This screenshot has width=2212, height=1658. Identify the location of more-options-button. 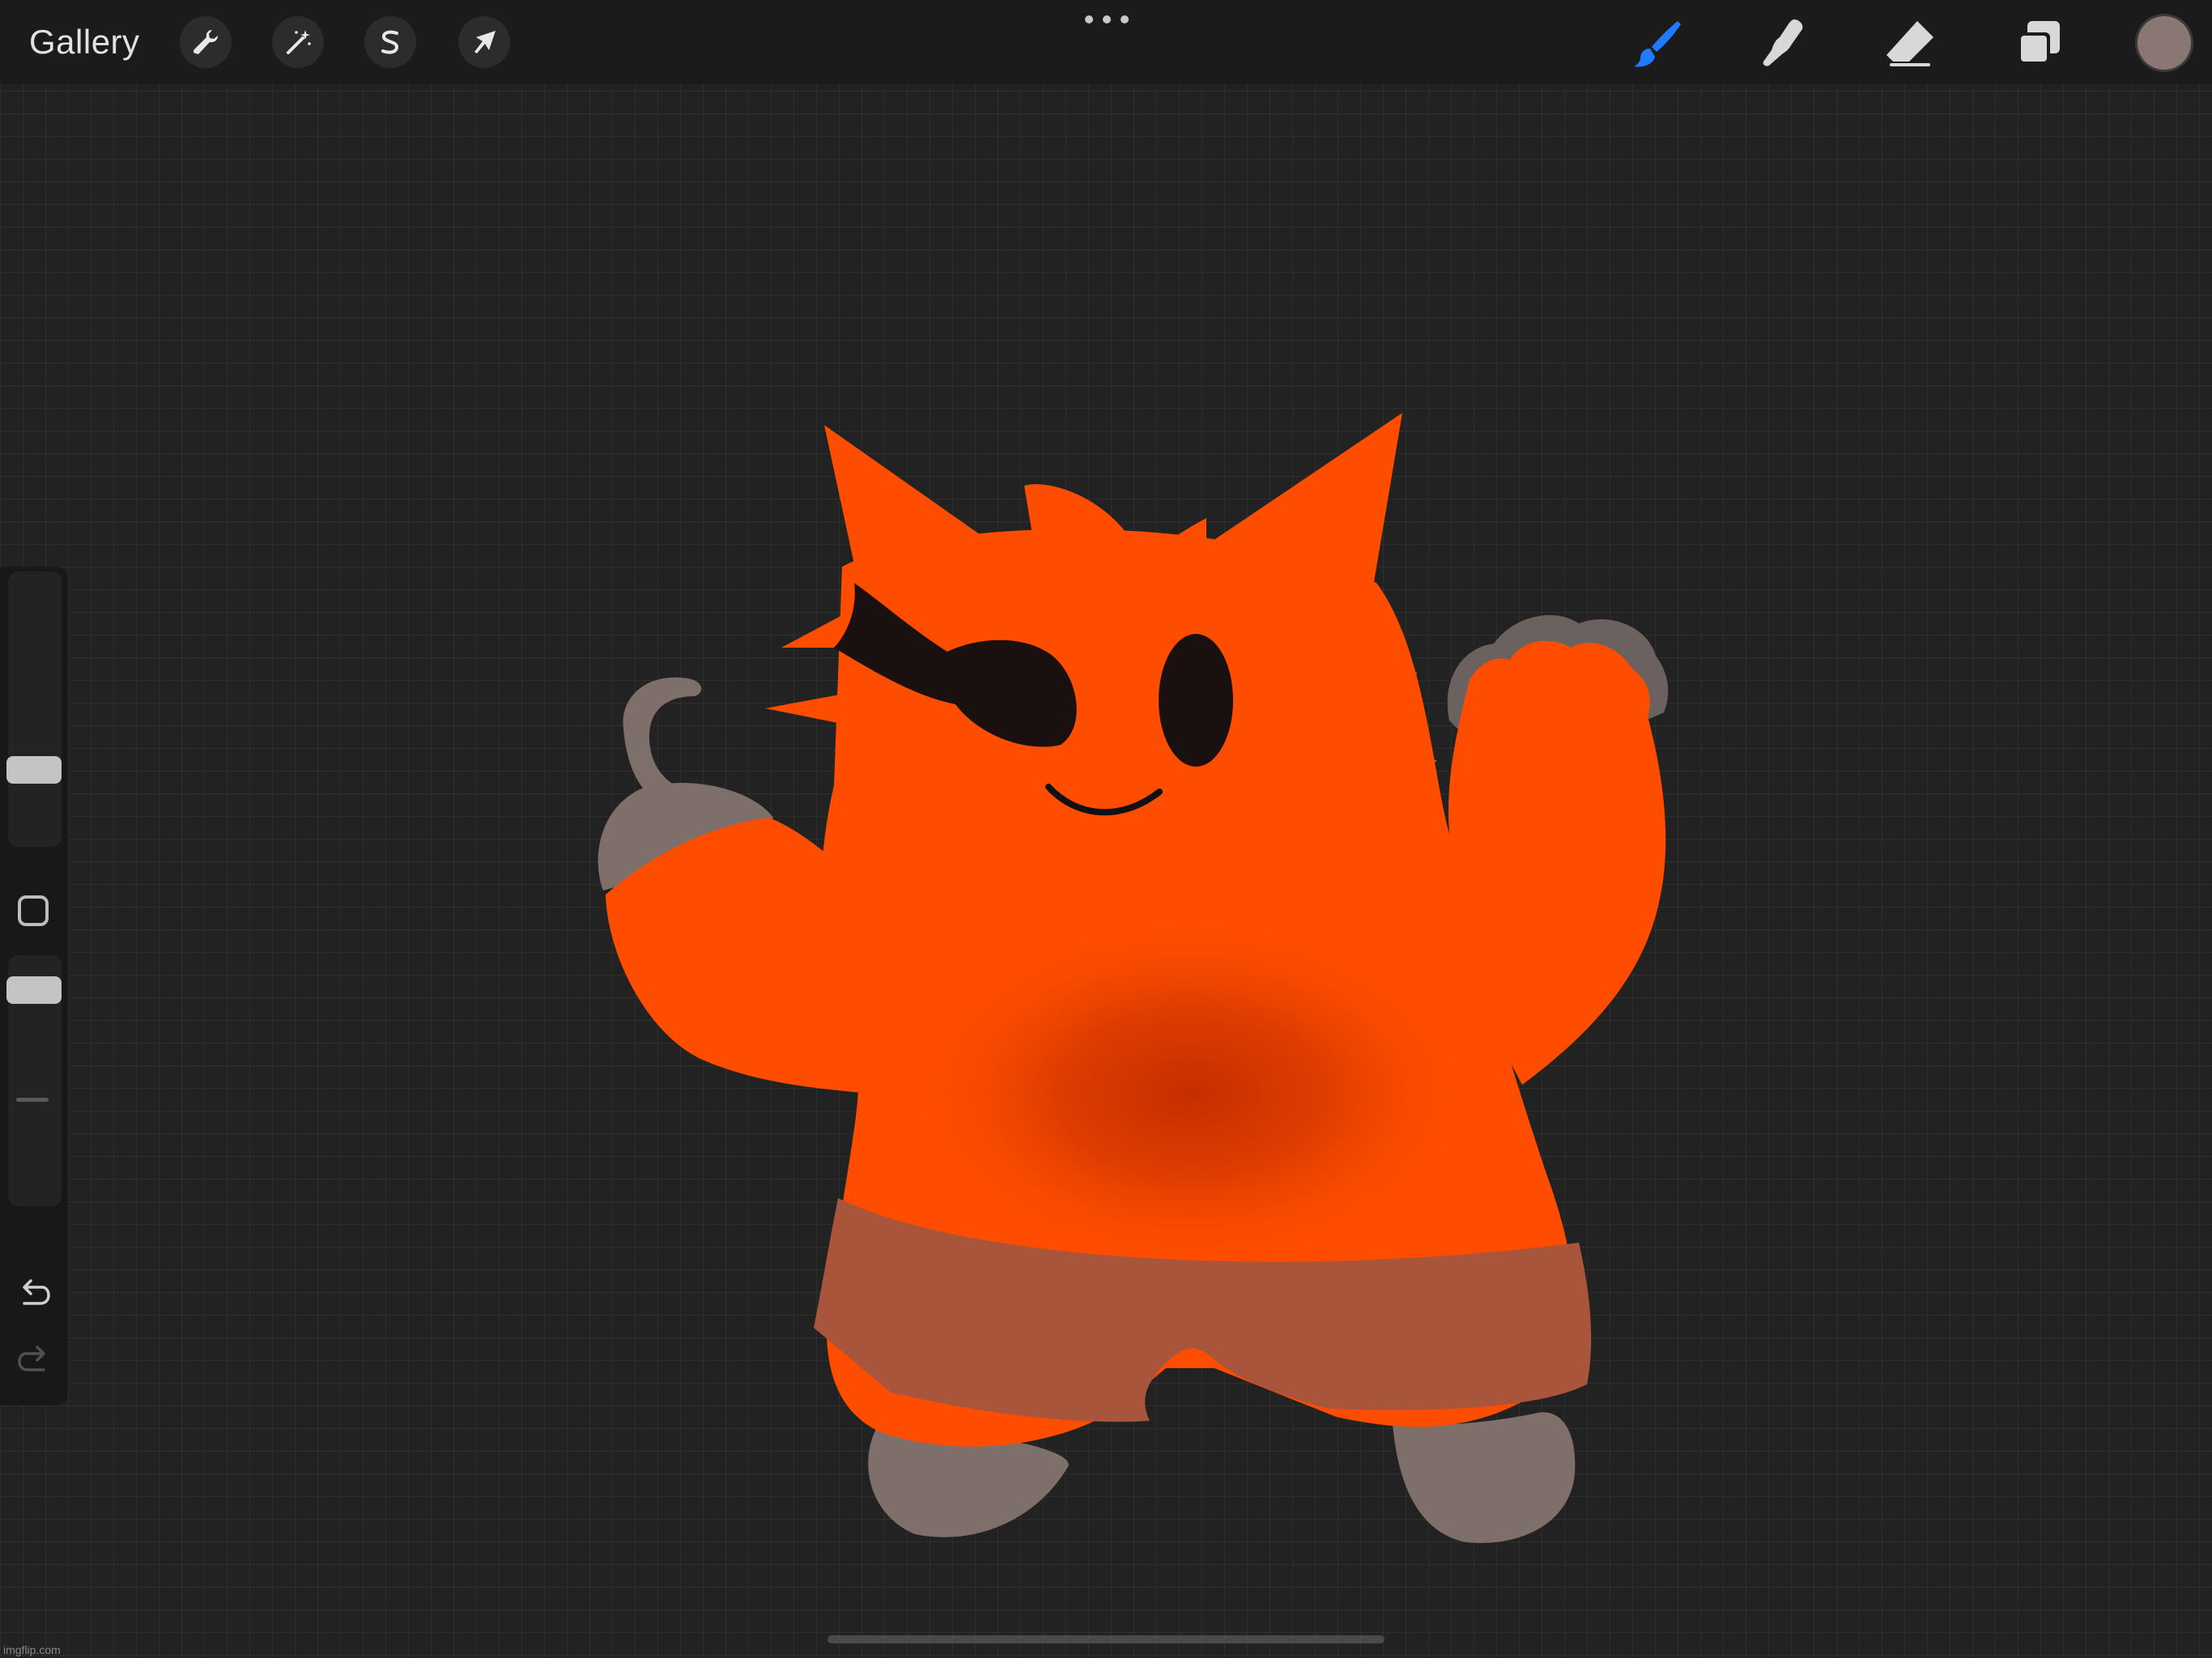
(1107, 19).